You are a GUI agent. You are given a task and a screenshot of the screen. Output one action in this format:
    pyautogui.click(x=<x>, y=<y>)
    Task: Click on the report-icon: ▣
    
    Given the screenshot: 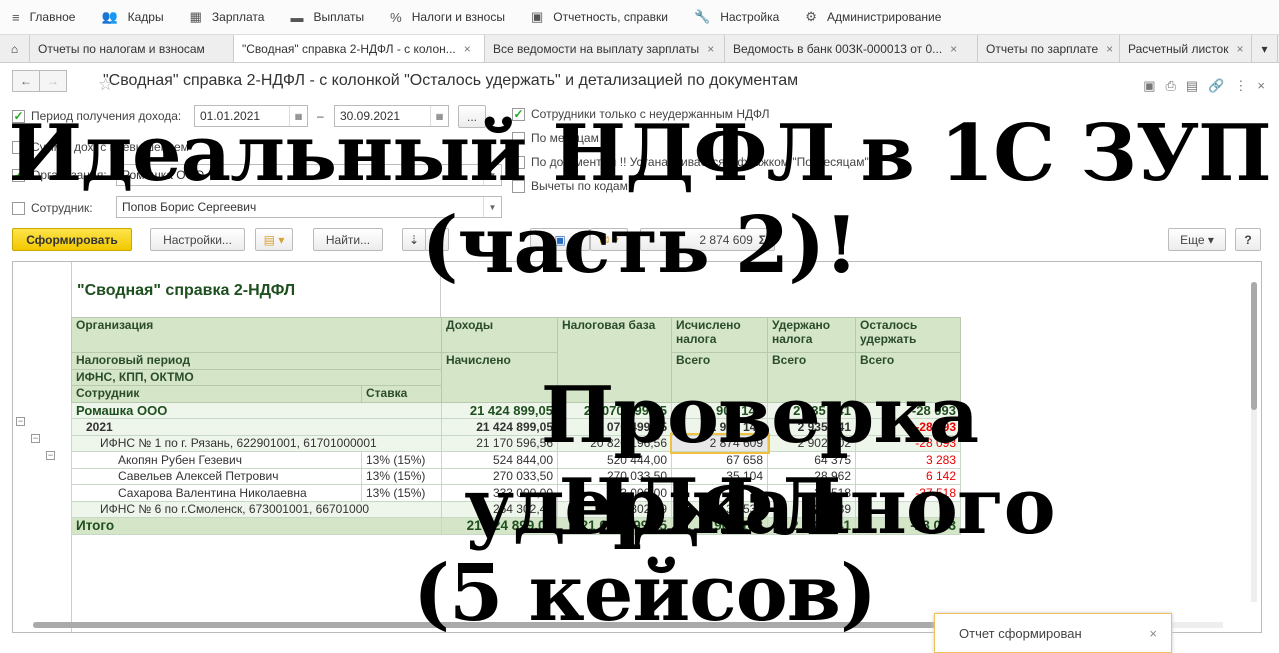 What is the action you would take?
    pyautogui.click(x=537, y=16)
    